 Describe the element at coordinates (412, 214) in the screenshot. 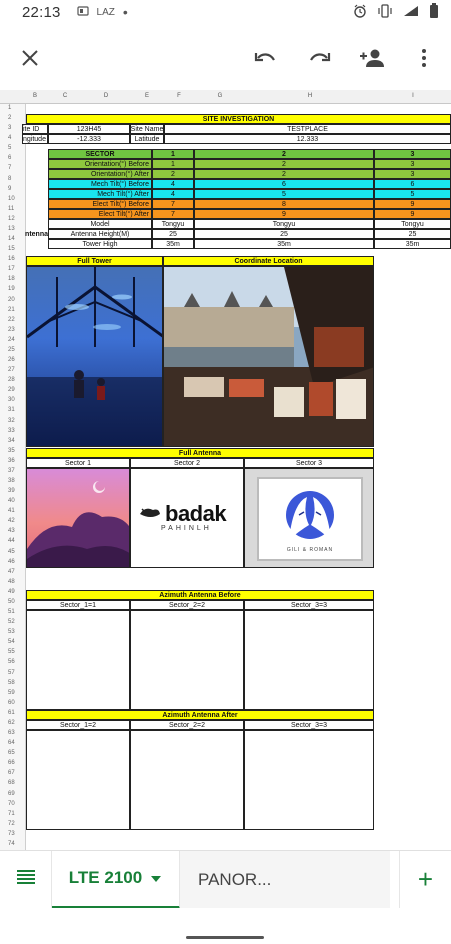

I see `param-value: 9` at that location.